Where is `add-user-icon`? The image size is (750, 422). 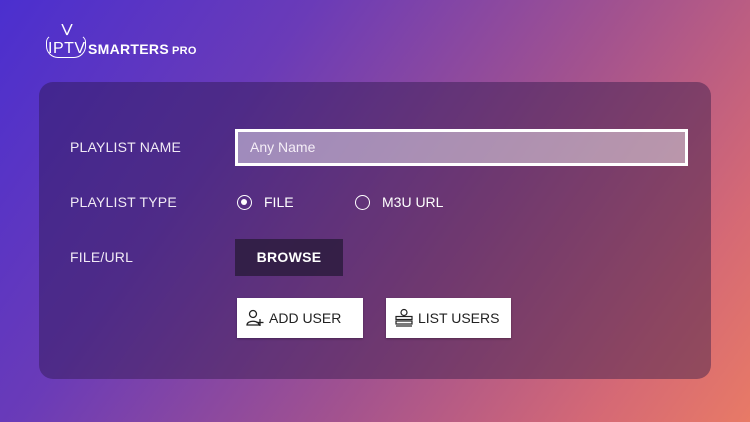 add-user-icon is located at coordinates (255, 317).